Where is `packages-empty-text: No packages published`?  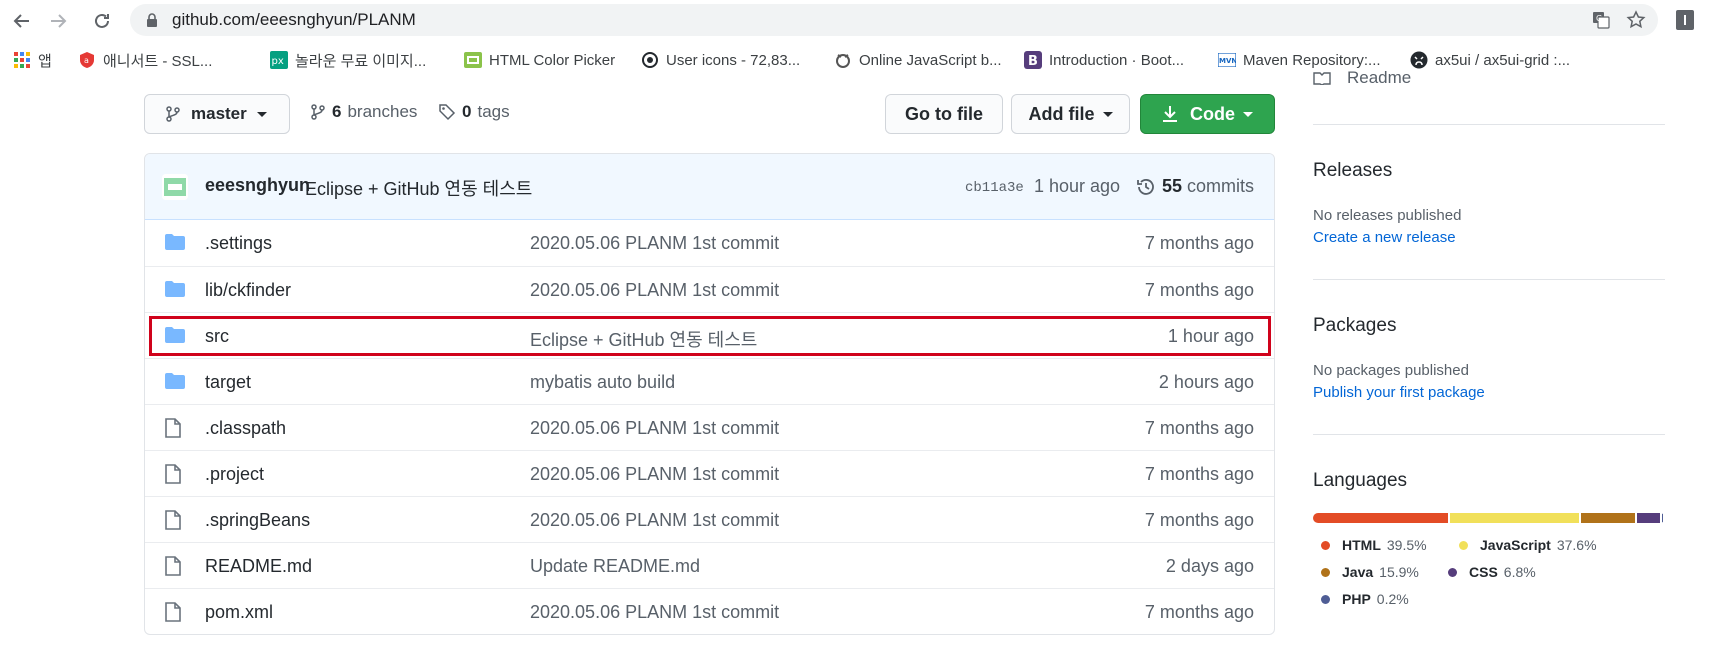 packages-empty-text: No packages published is located at coordinates (1391, 370).